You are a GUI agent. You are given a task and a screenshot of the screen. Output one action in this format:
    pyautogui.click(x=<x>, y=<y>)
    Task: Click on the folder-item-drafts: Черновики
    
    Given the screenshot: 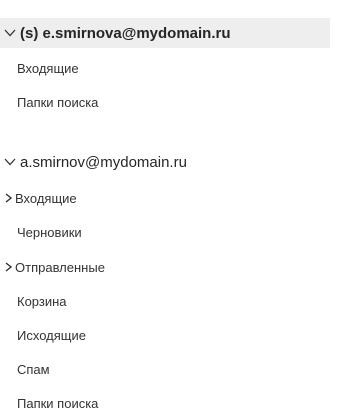 What is the action you would take?
    pyautogui.click(x=165, y=232)
    